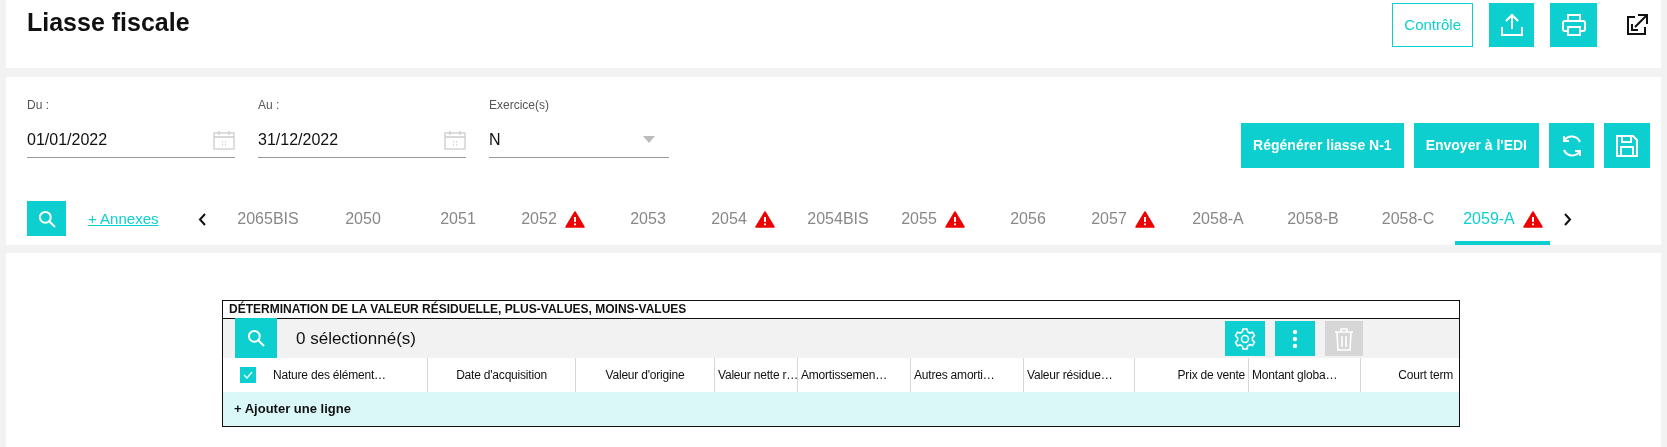 This screenshot has height=447, width=1667. I want to click on settings-icon, so click(1245, 338).